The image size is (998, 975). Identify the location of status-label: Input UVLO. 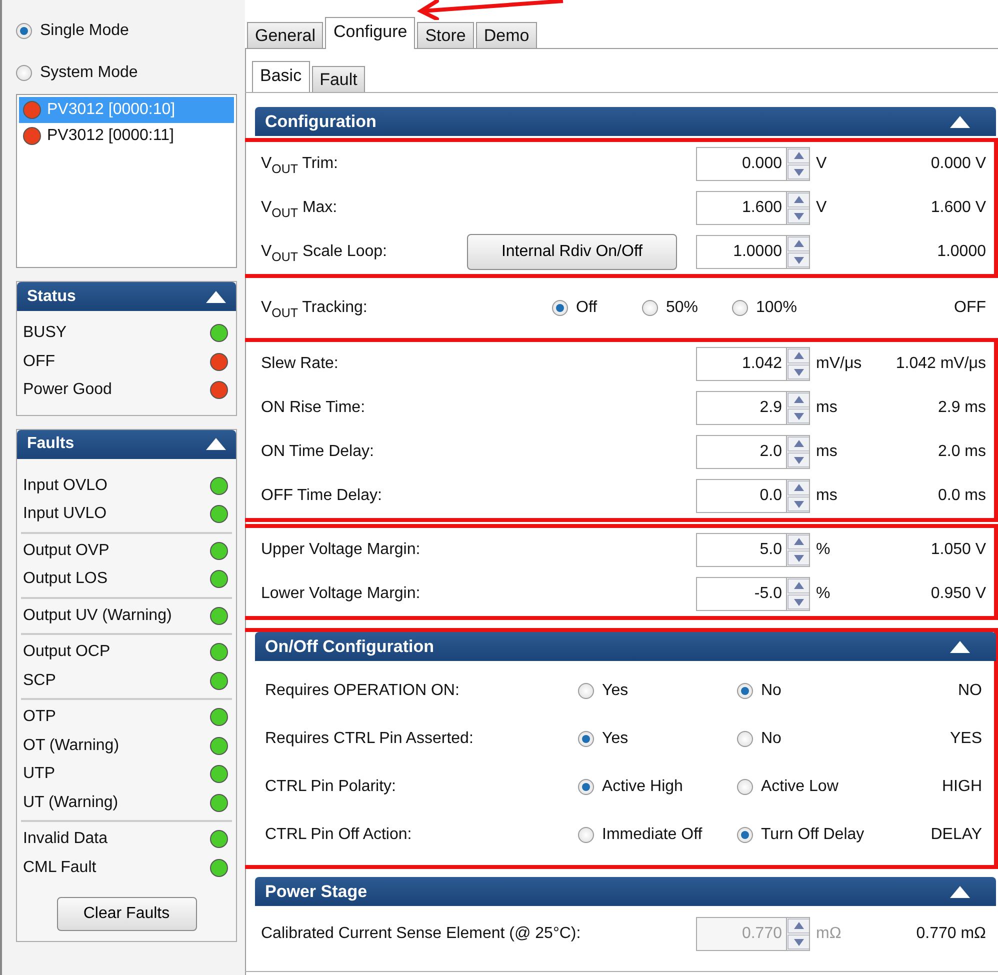
(65, 514).